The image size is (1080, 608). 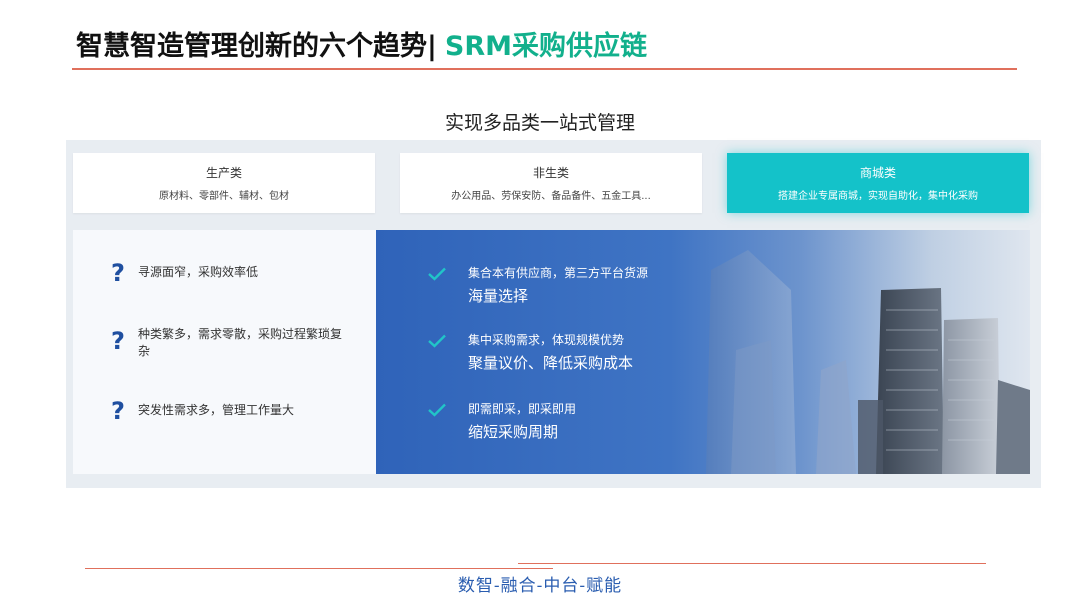 I want to click on solution-highlight: 聚量议价、降低采购成本, so click(x=551, y=363).